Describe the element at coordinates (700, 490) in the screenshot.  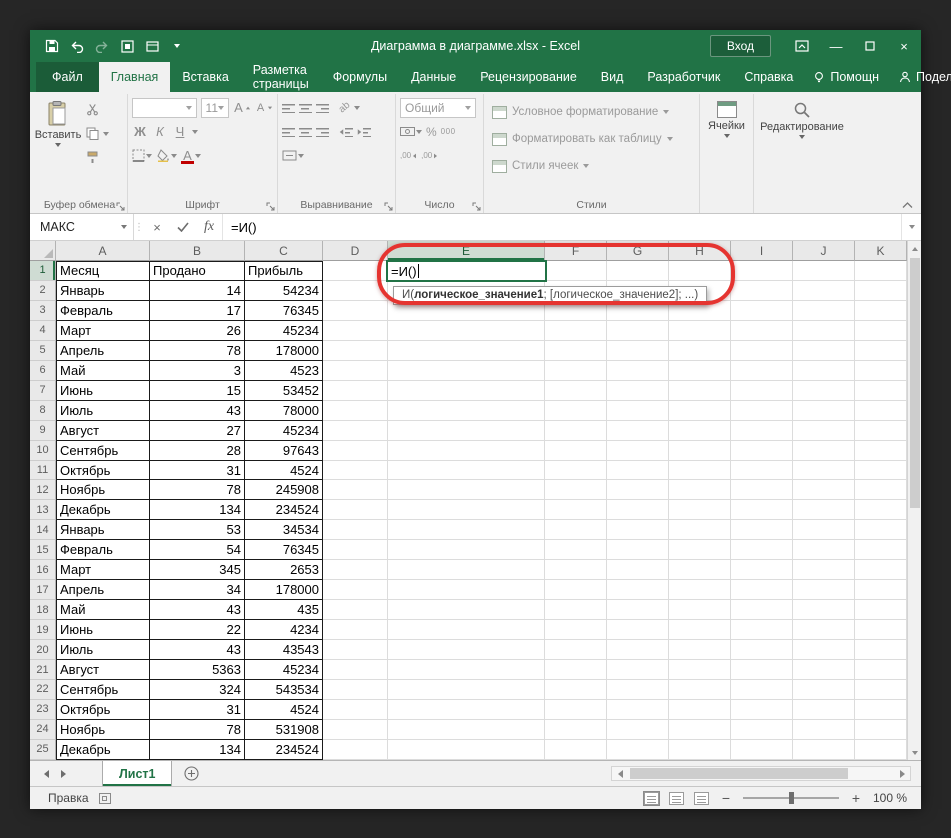
I see `cell-H12` at that location.